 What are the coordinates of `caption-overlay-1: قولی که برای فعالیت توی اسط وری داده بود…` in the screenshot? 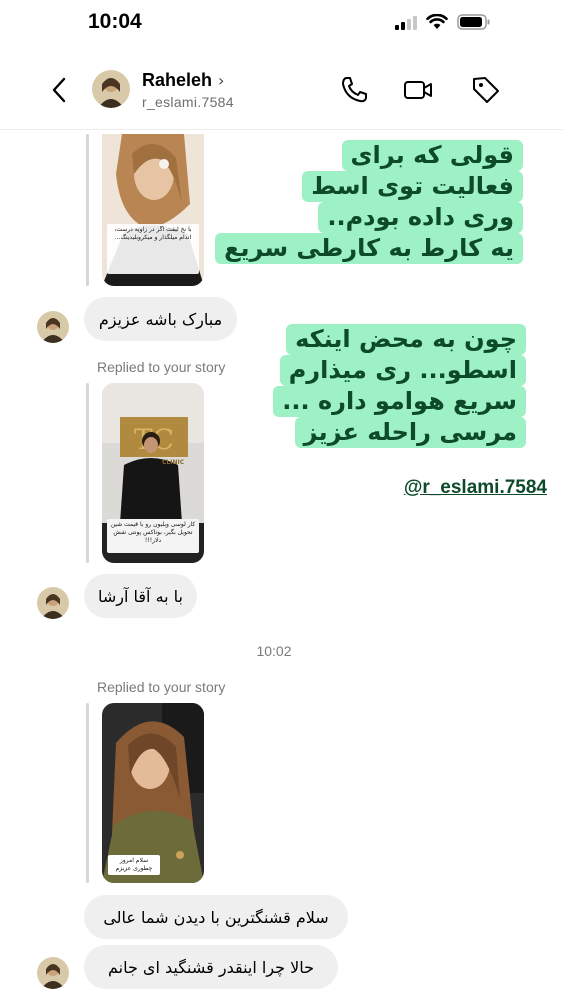 It's located at (369, 202).